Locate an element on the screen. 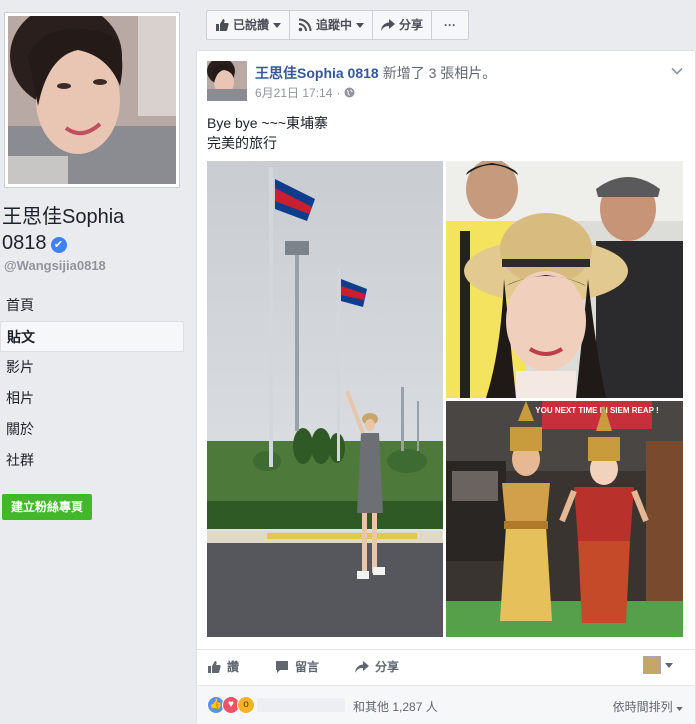 The height and width of the screenshot is (724, 696). page-title: 王思佳Sophia 0818 ✔ is located at coordinates (94, 230).